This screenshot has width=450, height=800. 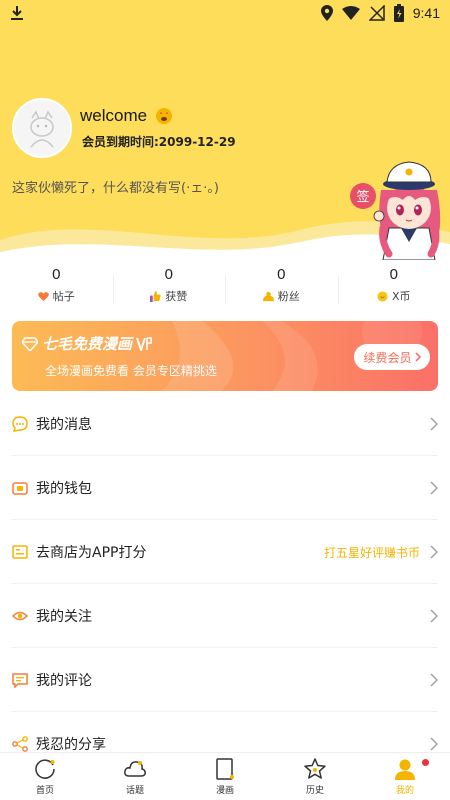 What do you see at coordinates (281, 289) in the screenshot?
I see `stat-fans: 0 粉丝` at bounding box center [281, 289].